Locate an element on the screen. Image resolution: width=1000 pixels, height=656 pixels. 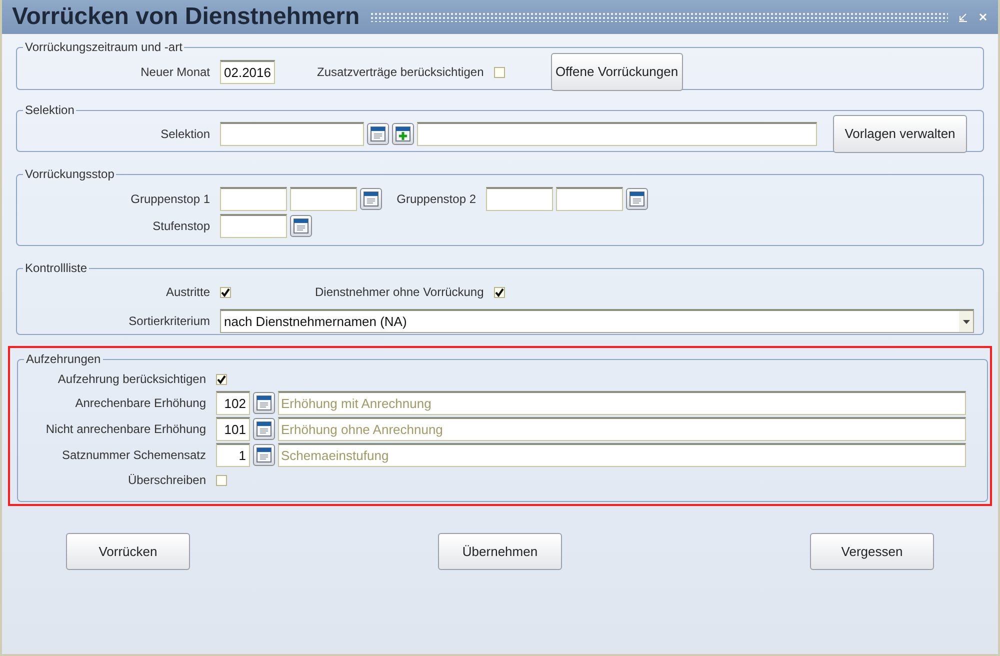
field-label: Gruppenstop 1 is located at coordinates (170, 199).